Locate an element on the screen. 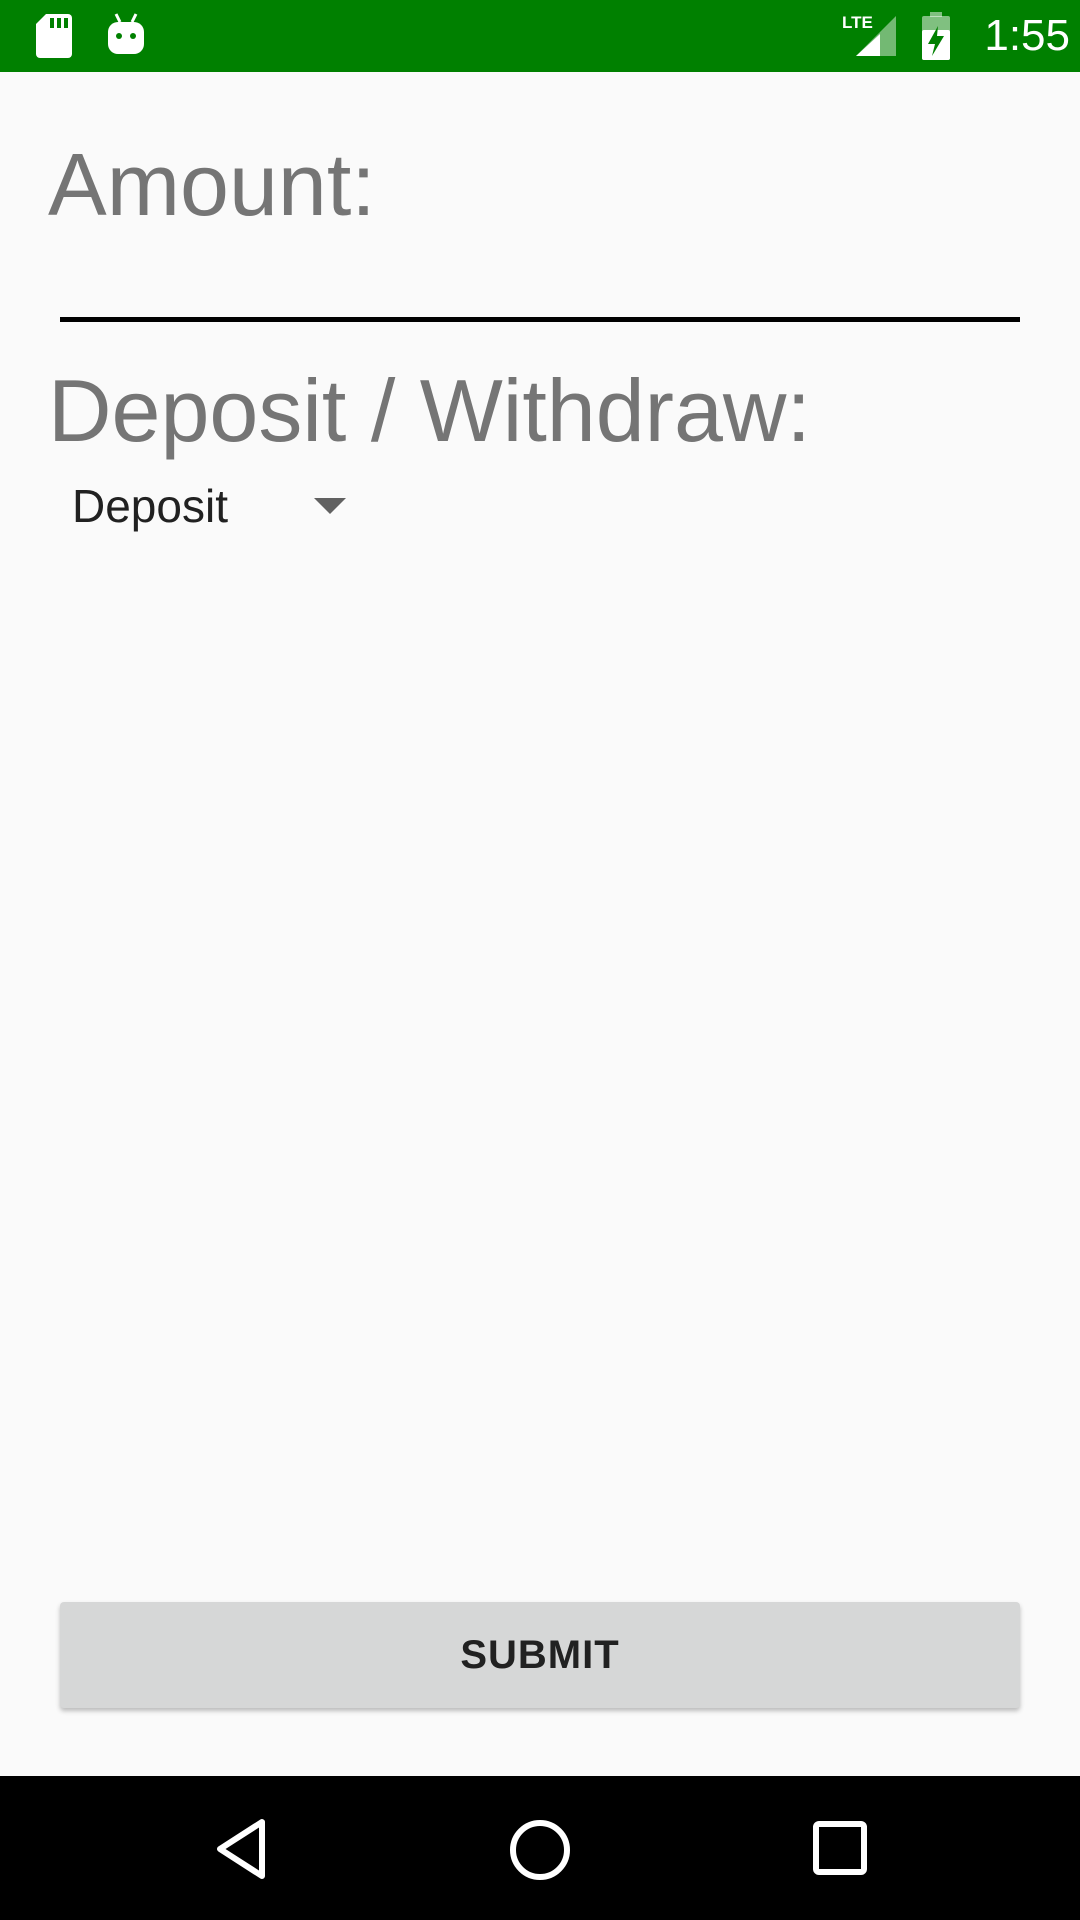 The width and height of the screenshot is (1080, 1920). transaction-type-dropdown: Deposit is located at coordinates (208, 505).